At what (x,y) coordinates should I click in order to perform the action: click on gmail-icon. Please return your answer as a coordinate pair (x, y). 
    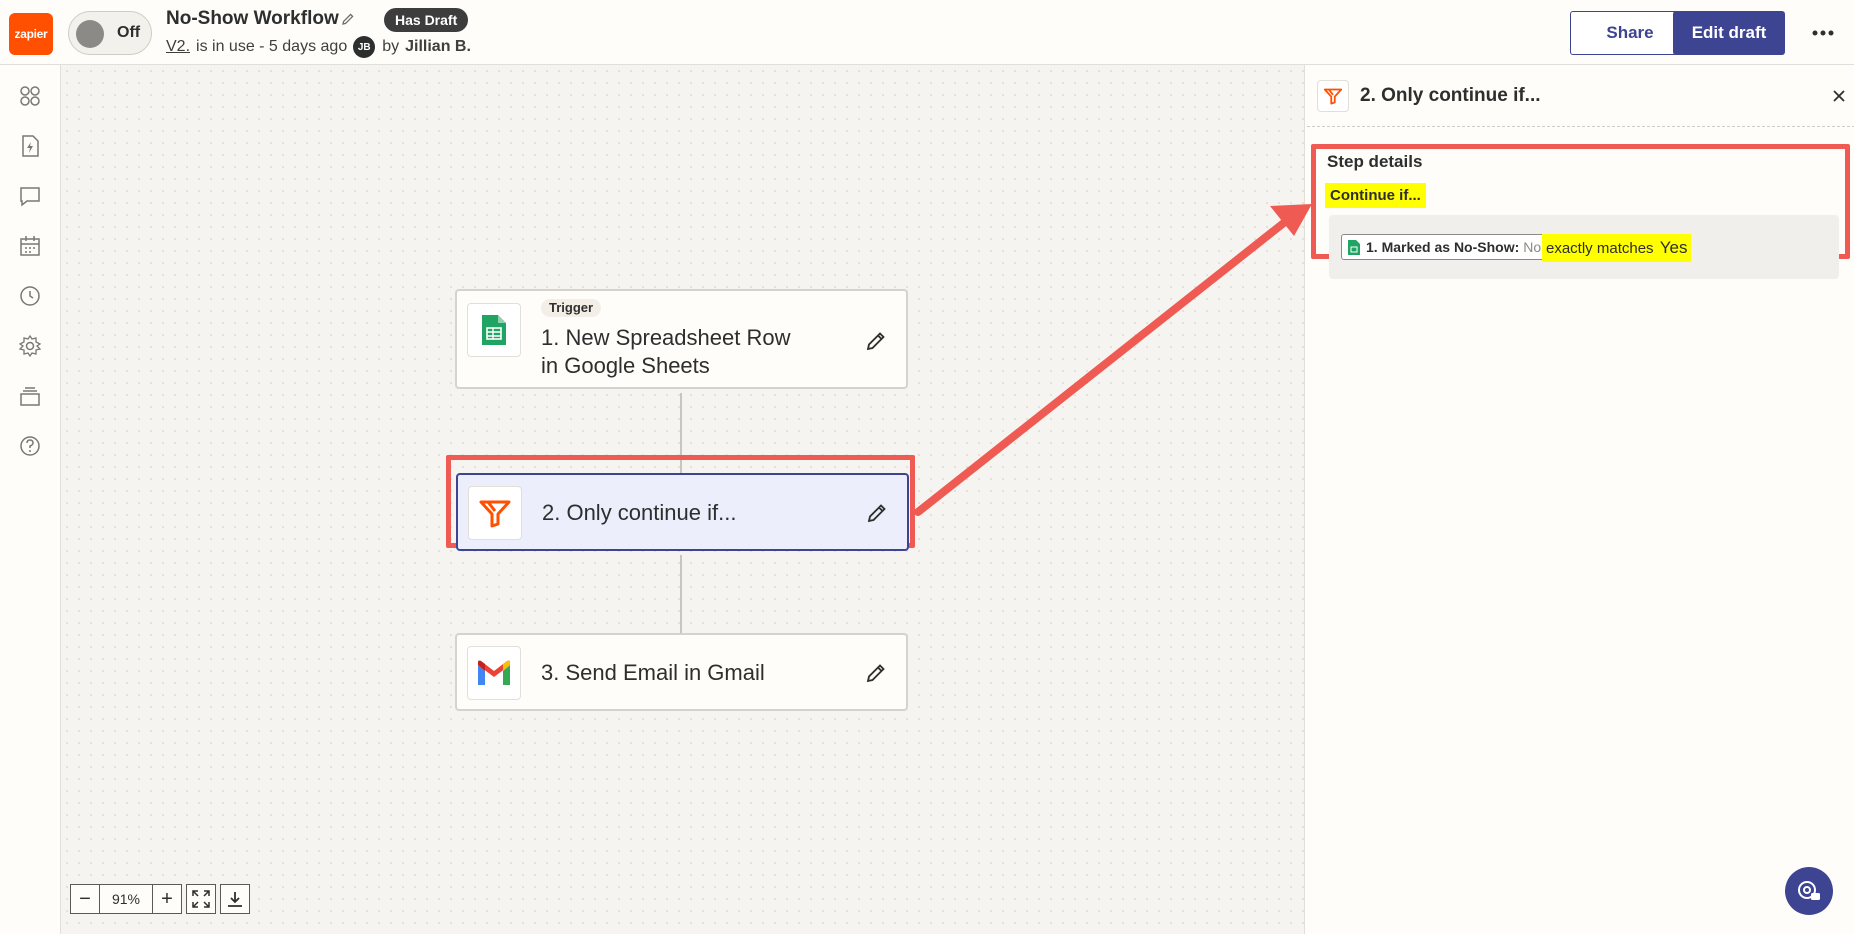
    Looking at the image, I should click on (494, 673).